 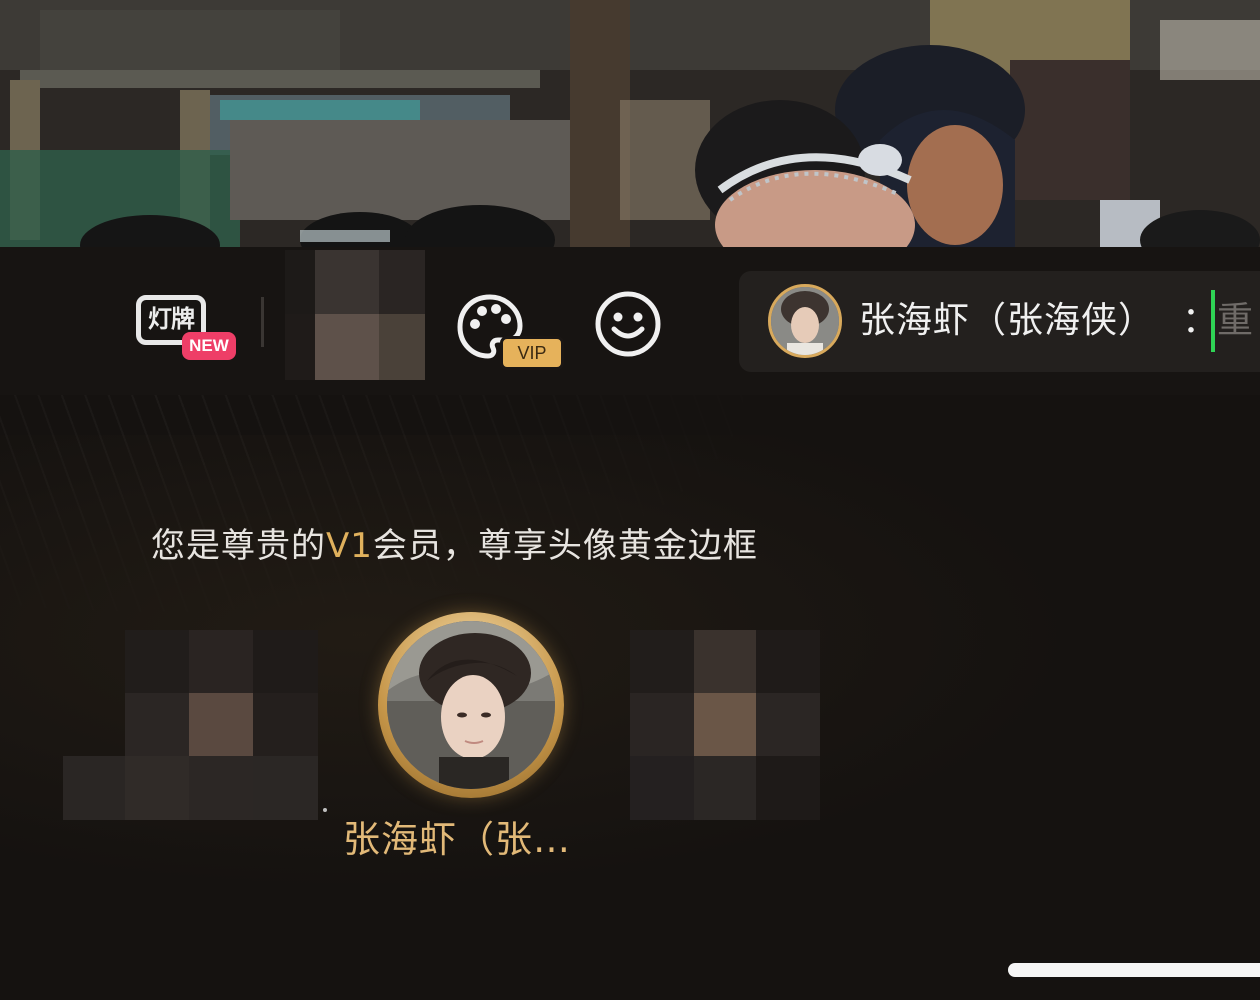 What do you see at coordinates (325, 810) in the screenshot?
I see `decorative-dot` at bounding box center [325, 810].